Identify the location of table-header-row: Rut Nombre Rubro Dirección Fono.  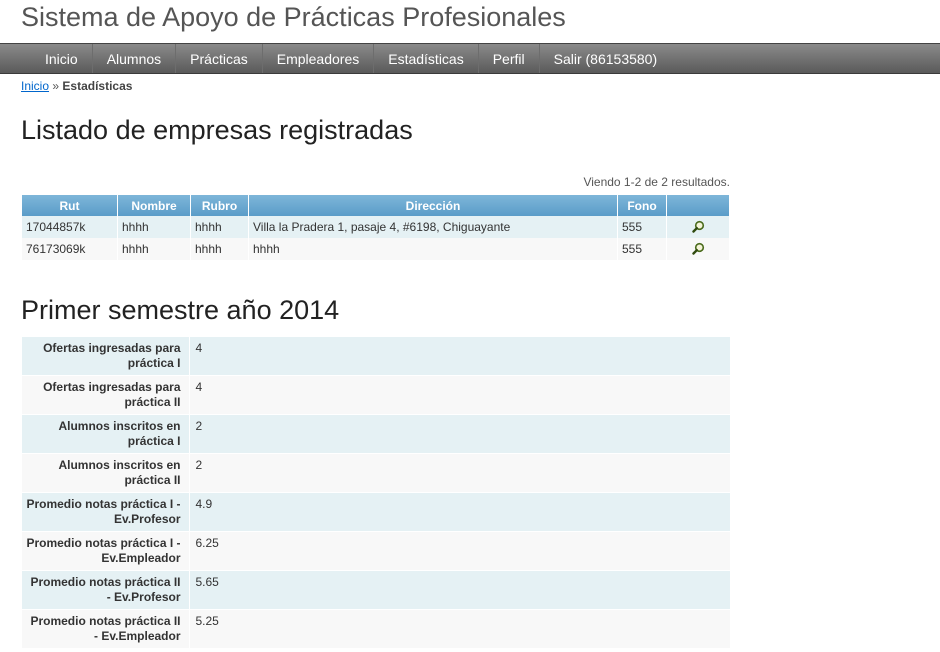
(376, 205).